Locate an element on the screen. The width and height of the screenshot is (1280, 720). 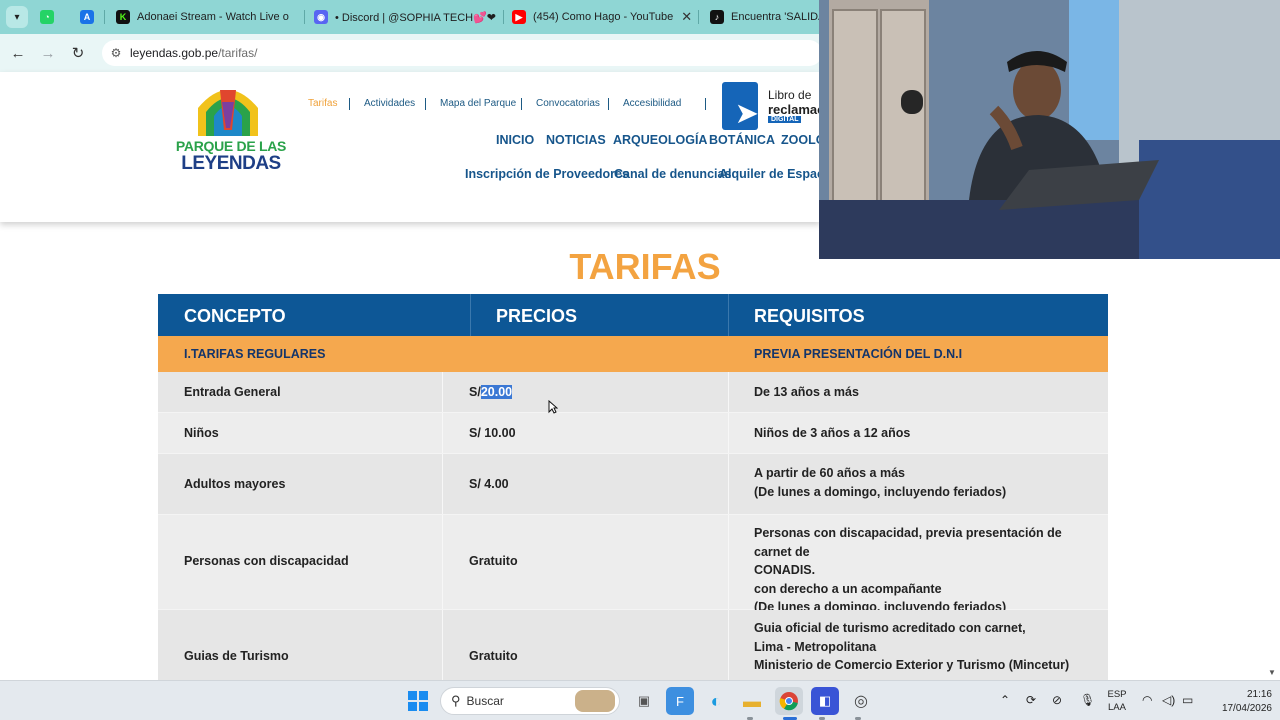
site-info-icon: ⚙ is located at coordinates (116, 53).